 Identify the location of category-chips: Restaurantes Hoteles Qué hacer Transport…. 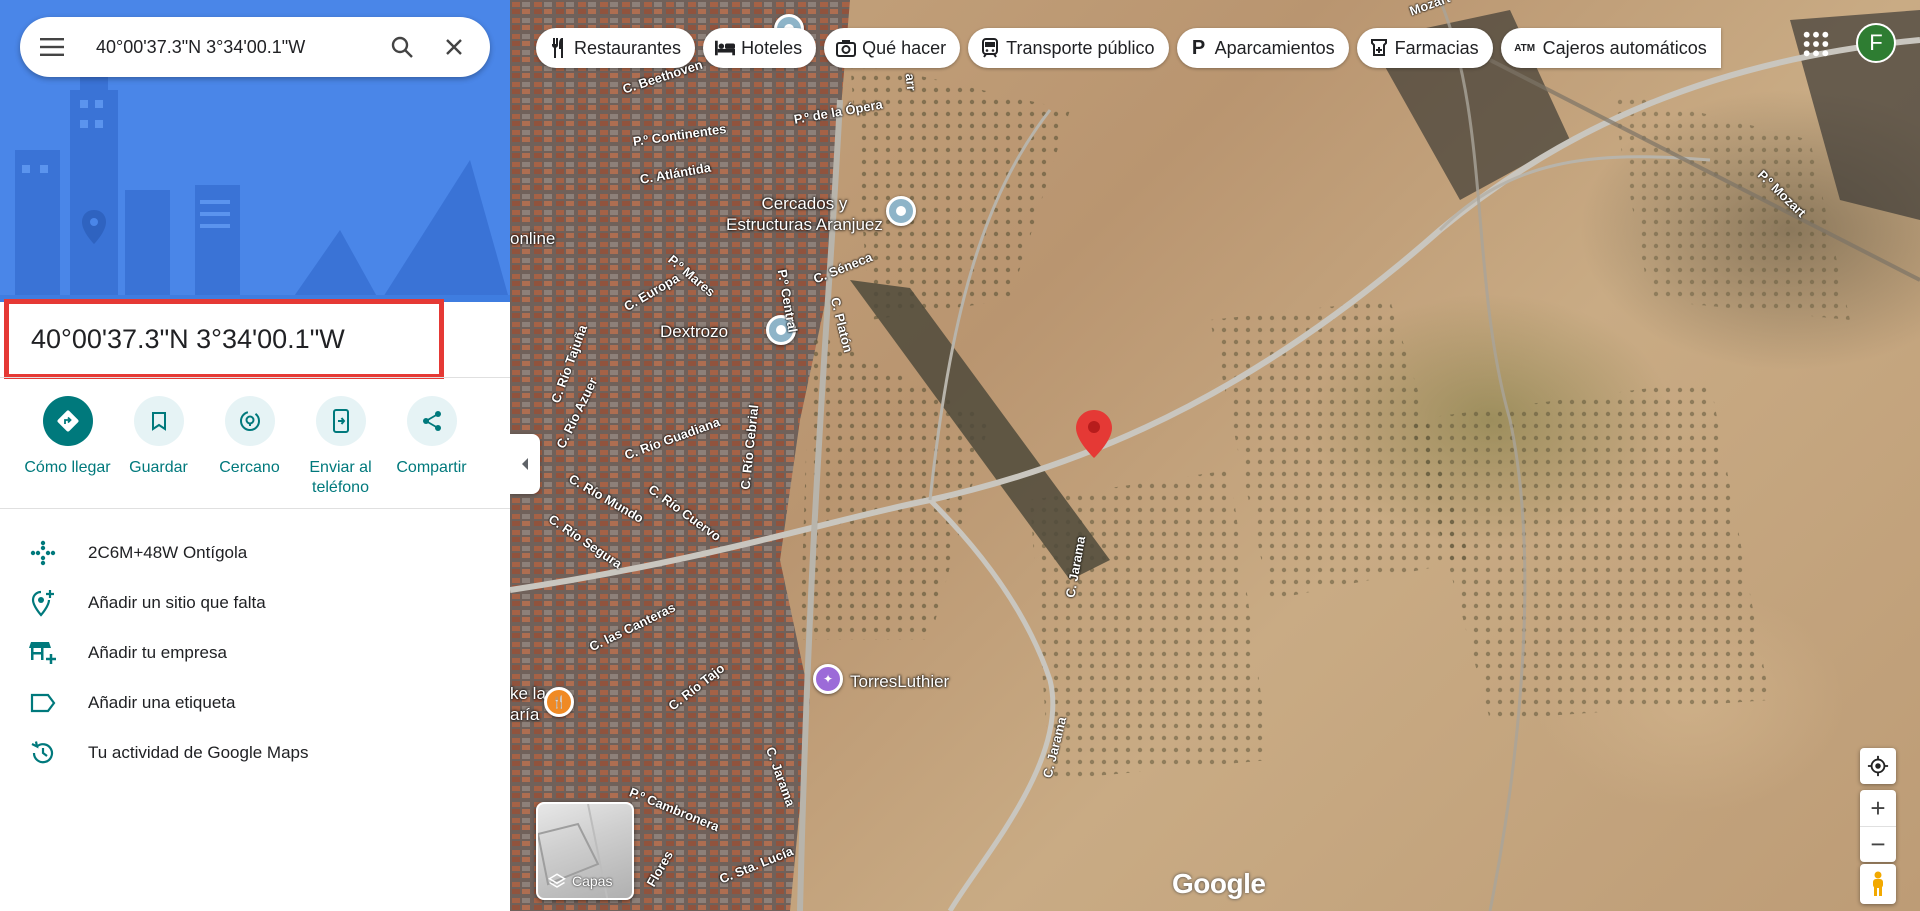
(1128, 48).